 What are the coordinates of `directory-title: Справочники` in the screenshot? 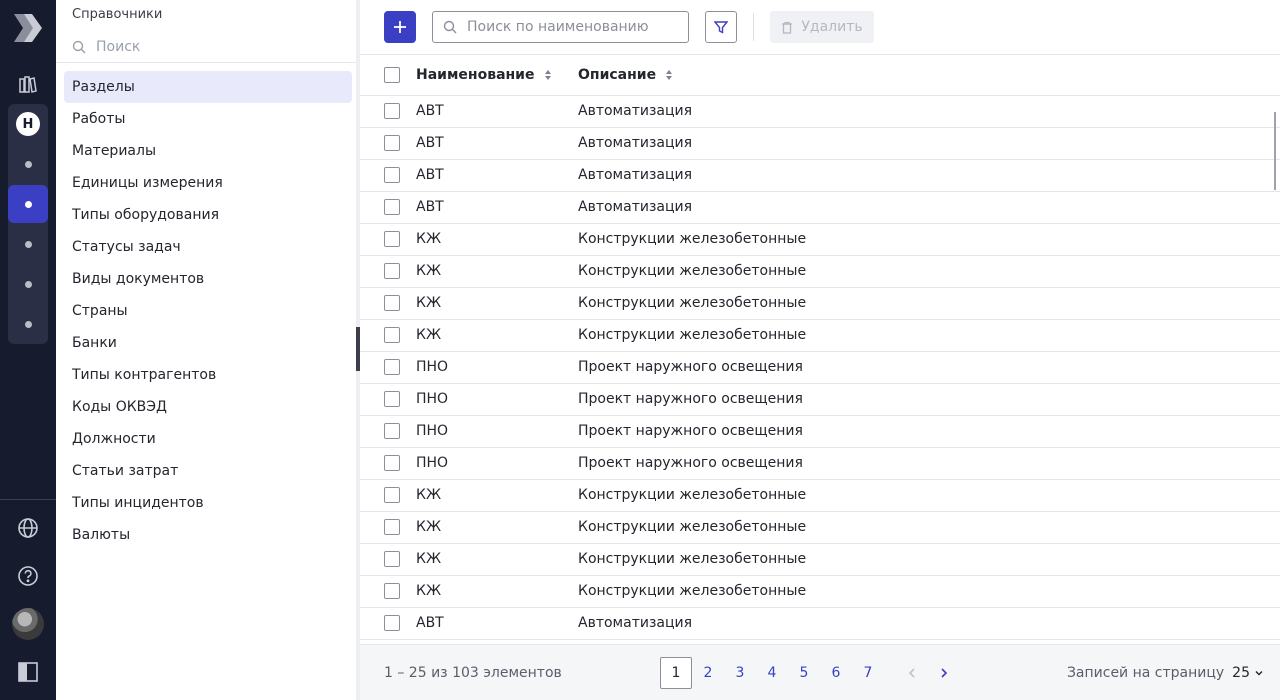 It's located at (117, 14).